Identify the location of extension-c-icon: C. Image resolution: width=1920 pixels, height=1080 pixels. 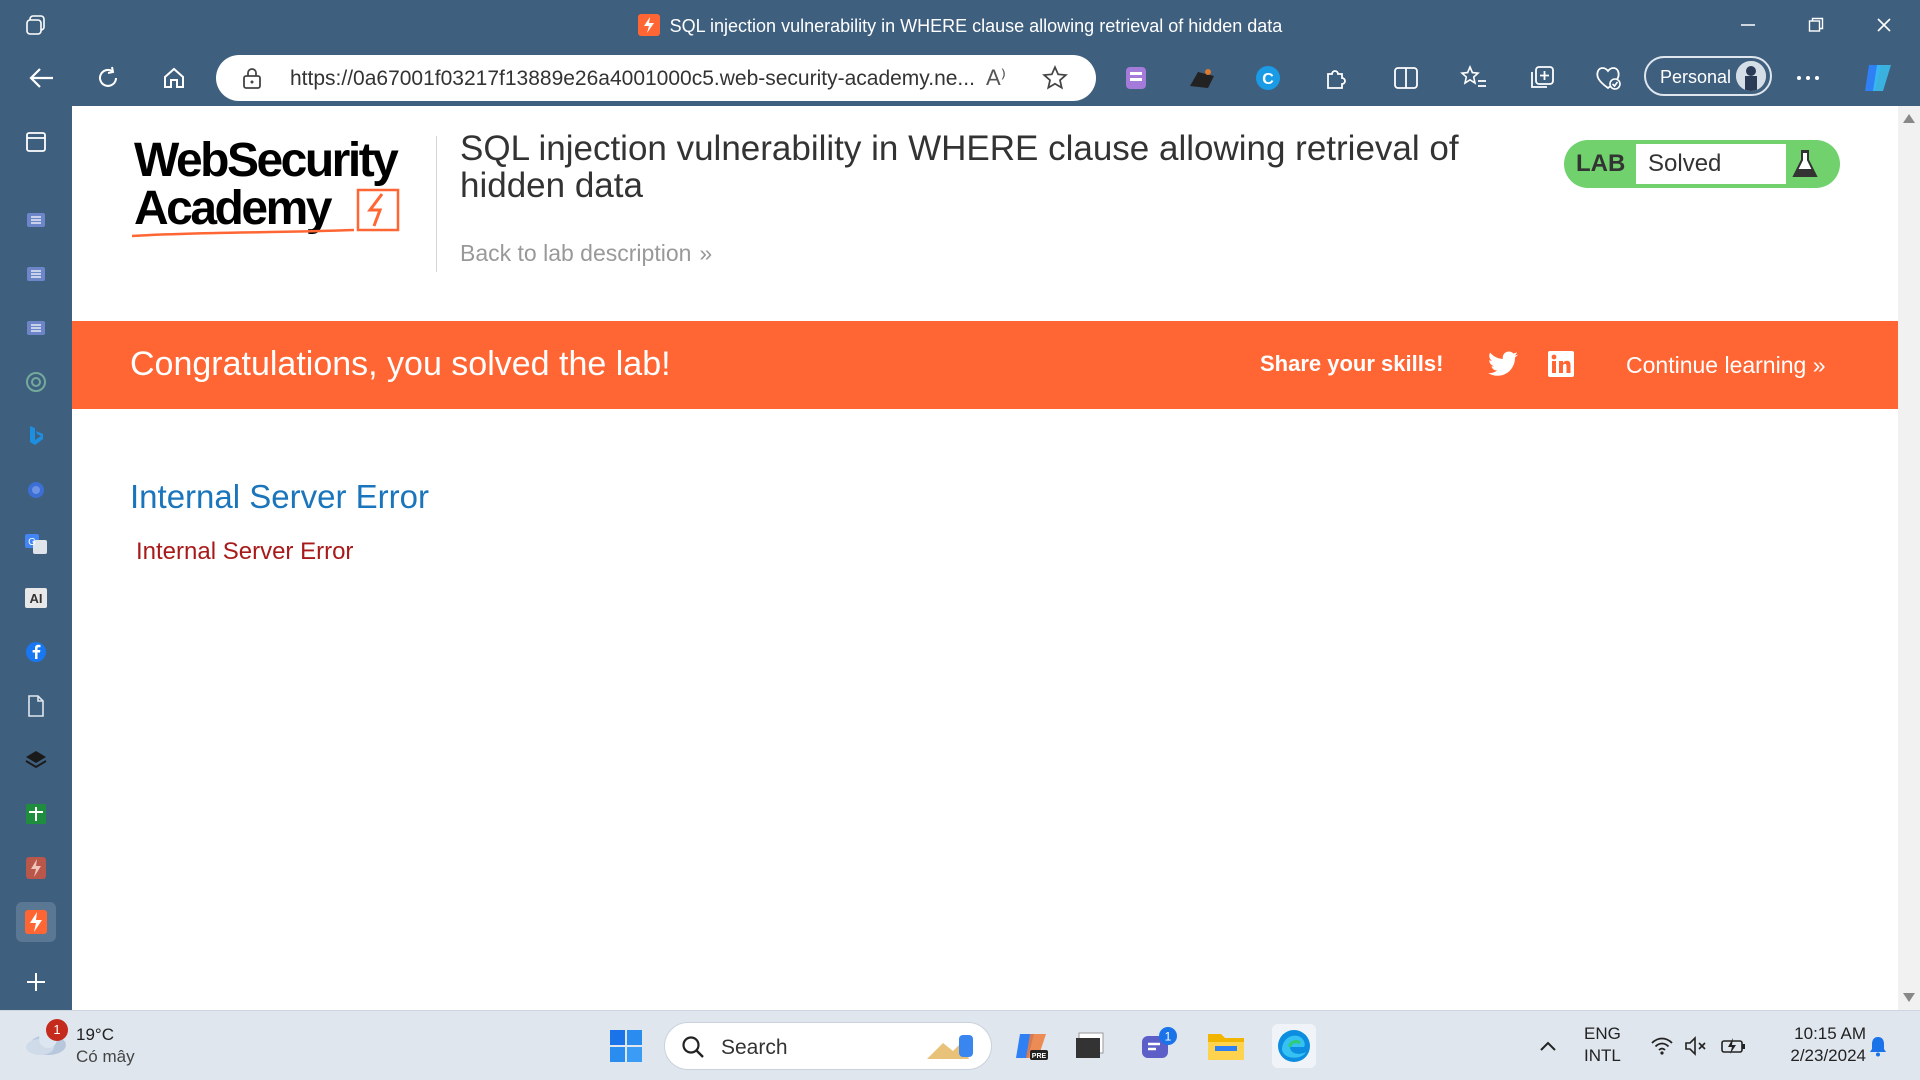
(1268, 78).